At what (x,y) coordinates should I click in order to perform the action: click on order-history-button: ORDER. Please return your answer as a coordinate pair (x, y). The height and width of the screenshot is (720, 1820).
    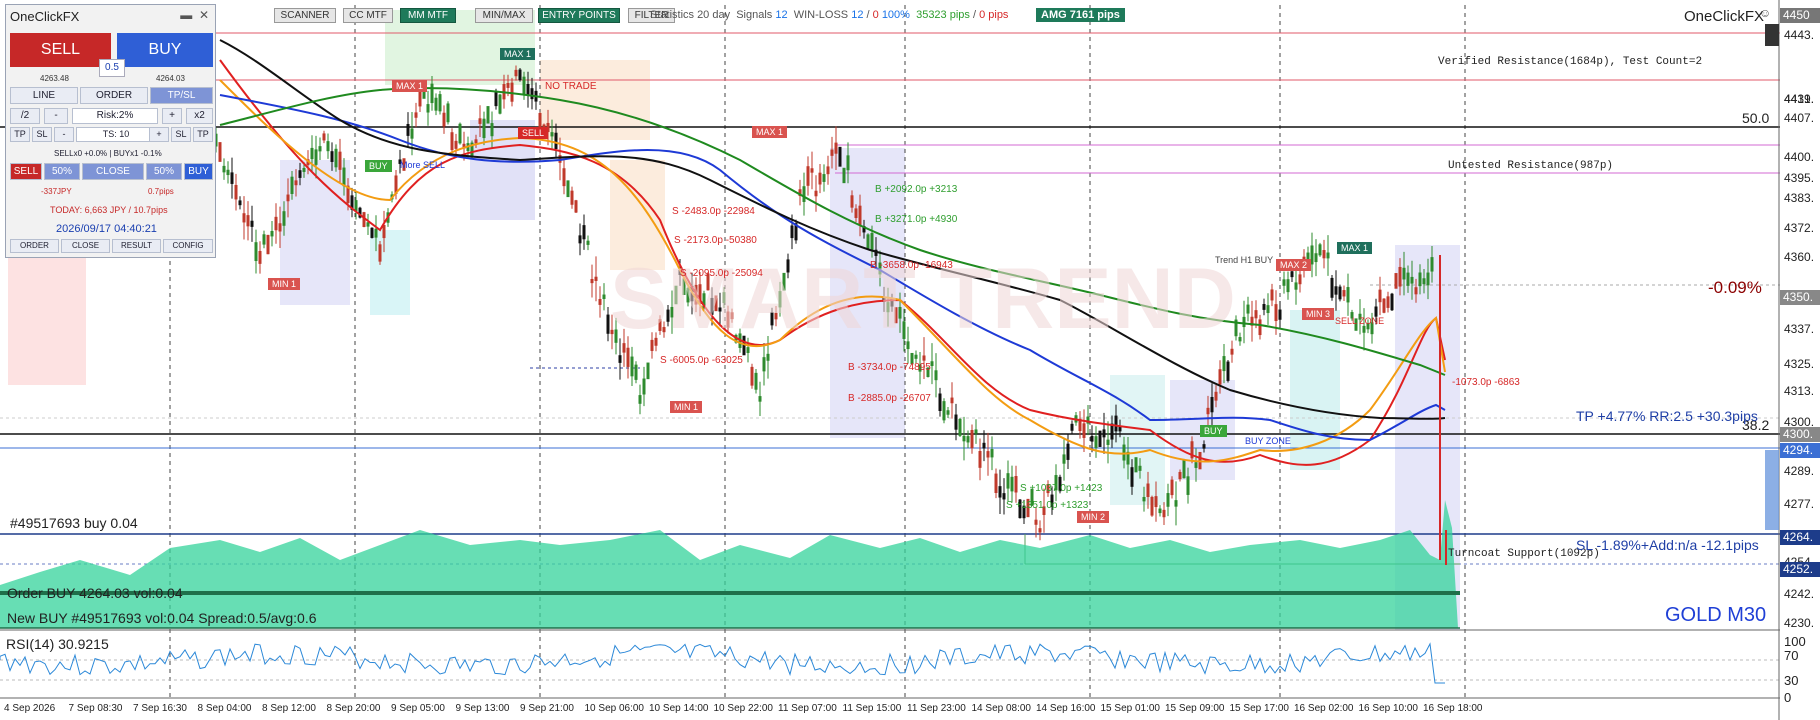
    Looking at the image, I should click on (34, 246).